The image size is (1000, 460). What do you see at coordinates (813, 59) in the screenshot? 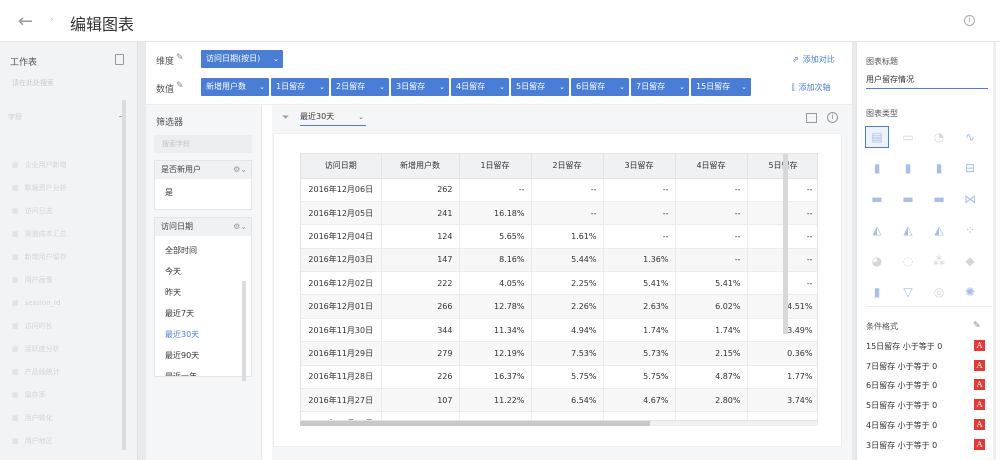
I see `add-compare-button: ⇗ 添加对比` at bounding box center [813, 59].